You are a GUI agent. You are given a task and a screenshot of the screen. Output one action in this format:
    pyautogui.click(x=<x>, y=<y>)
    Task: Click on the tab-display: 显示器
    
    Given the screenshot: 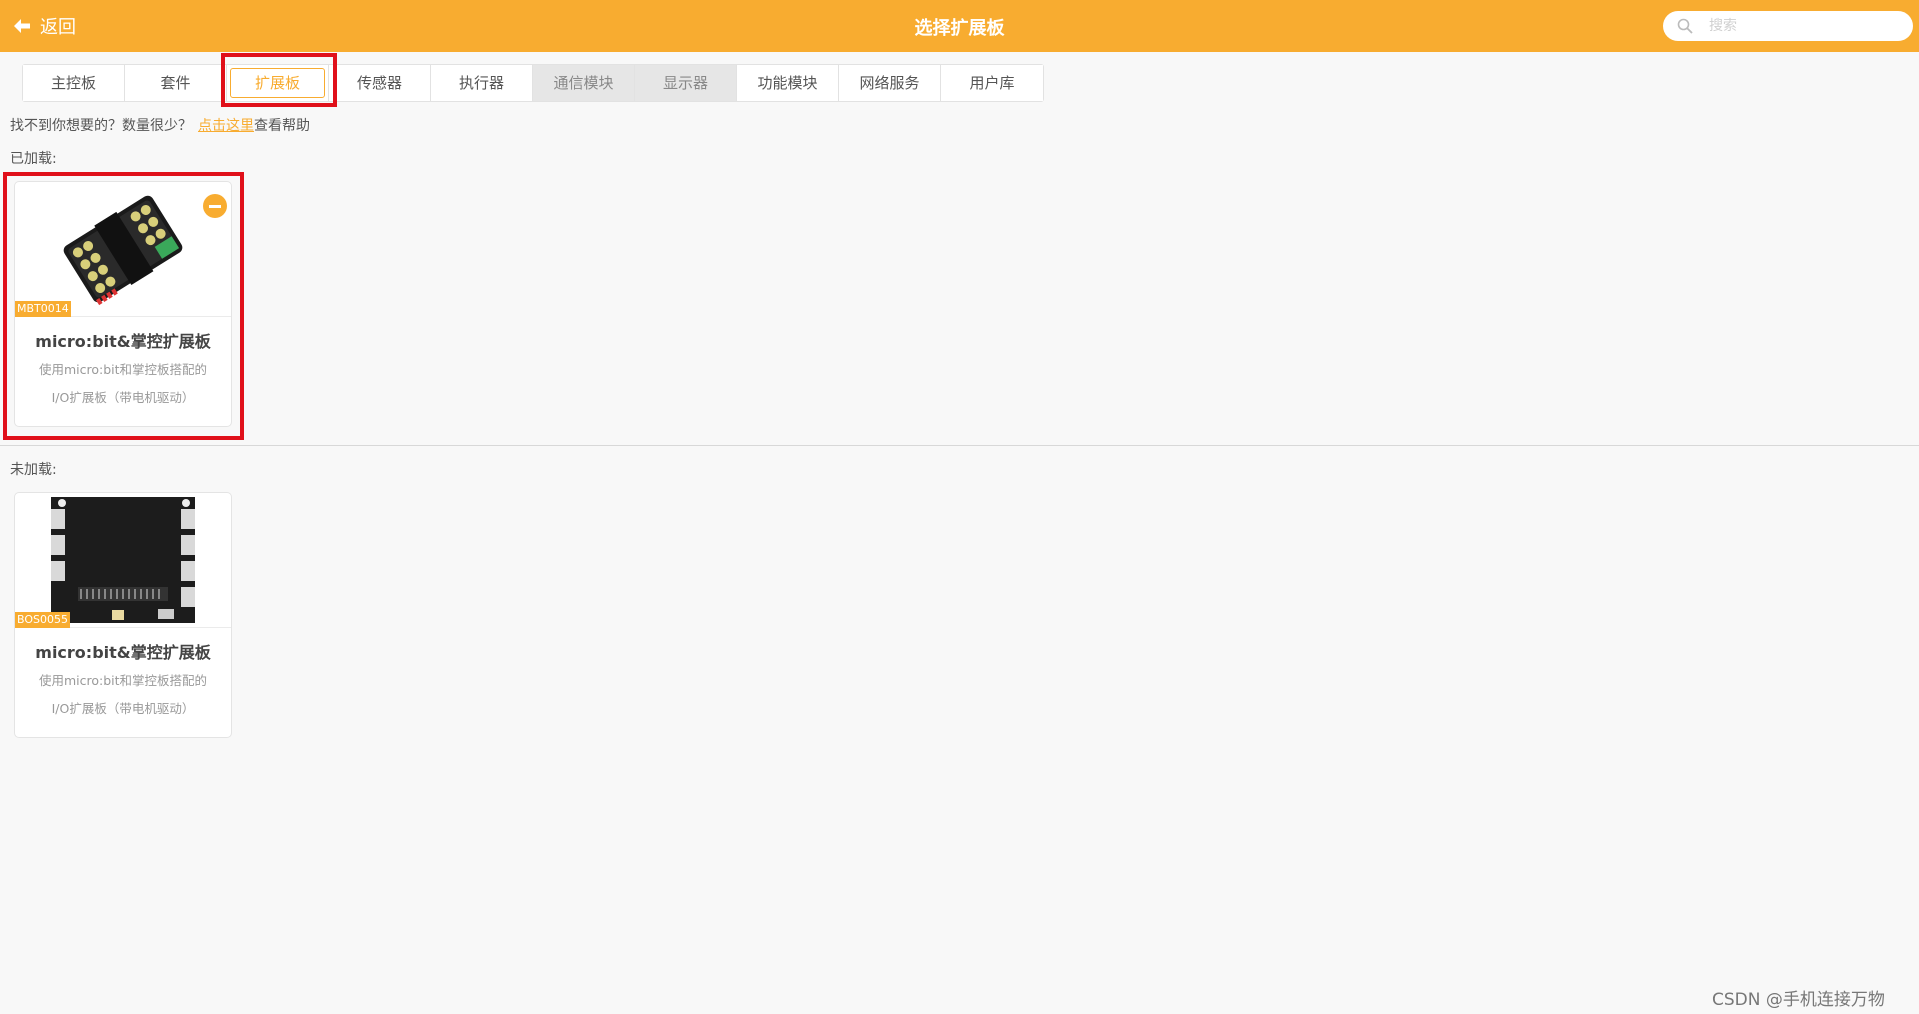 What is the action you would take?
    pyautogui.click(x=686, y=83)
    